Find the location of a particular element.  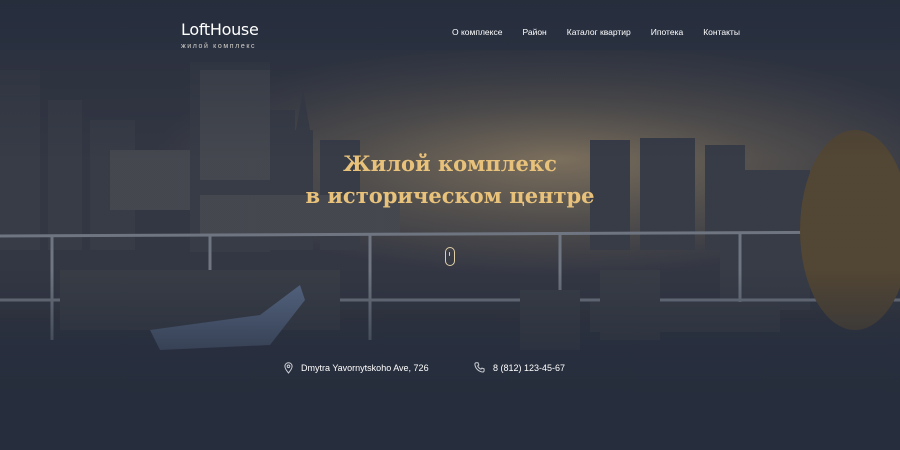

nav-item-about: О комплексе is located at coordinates (477, 32).